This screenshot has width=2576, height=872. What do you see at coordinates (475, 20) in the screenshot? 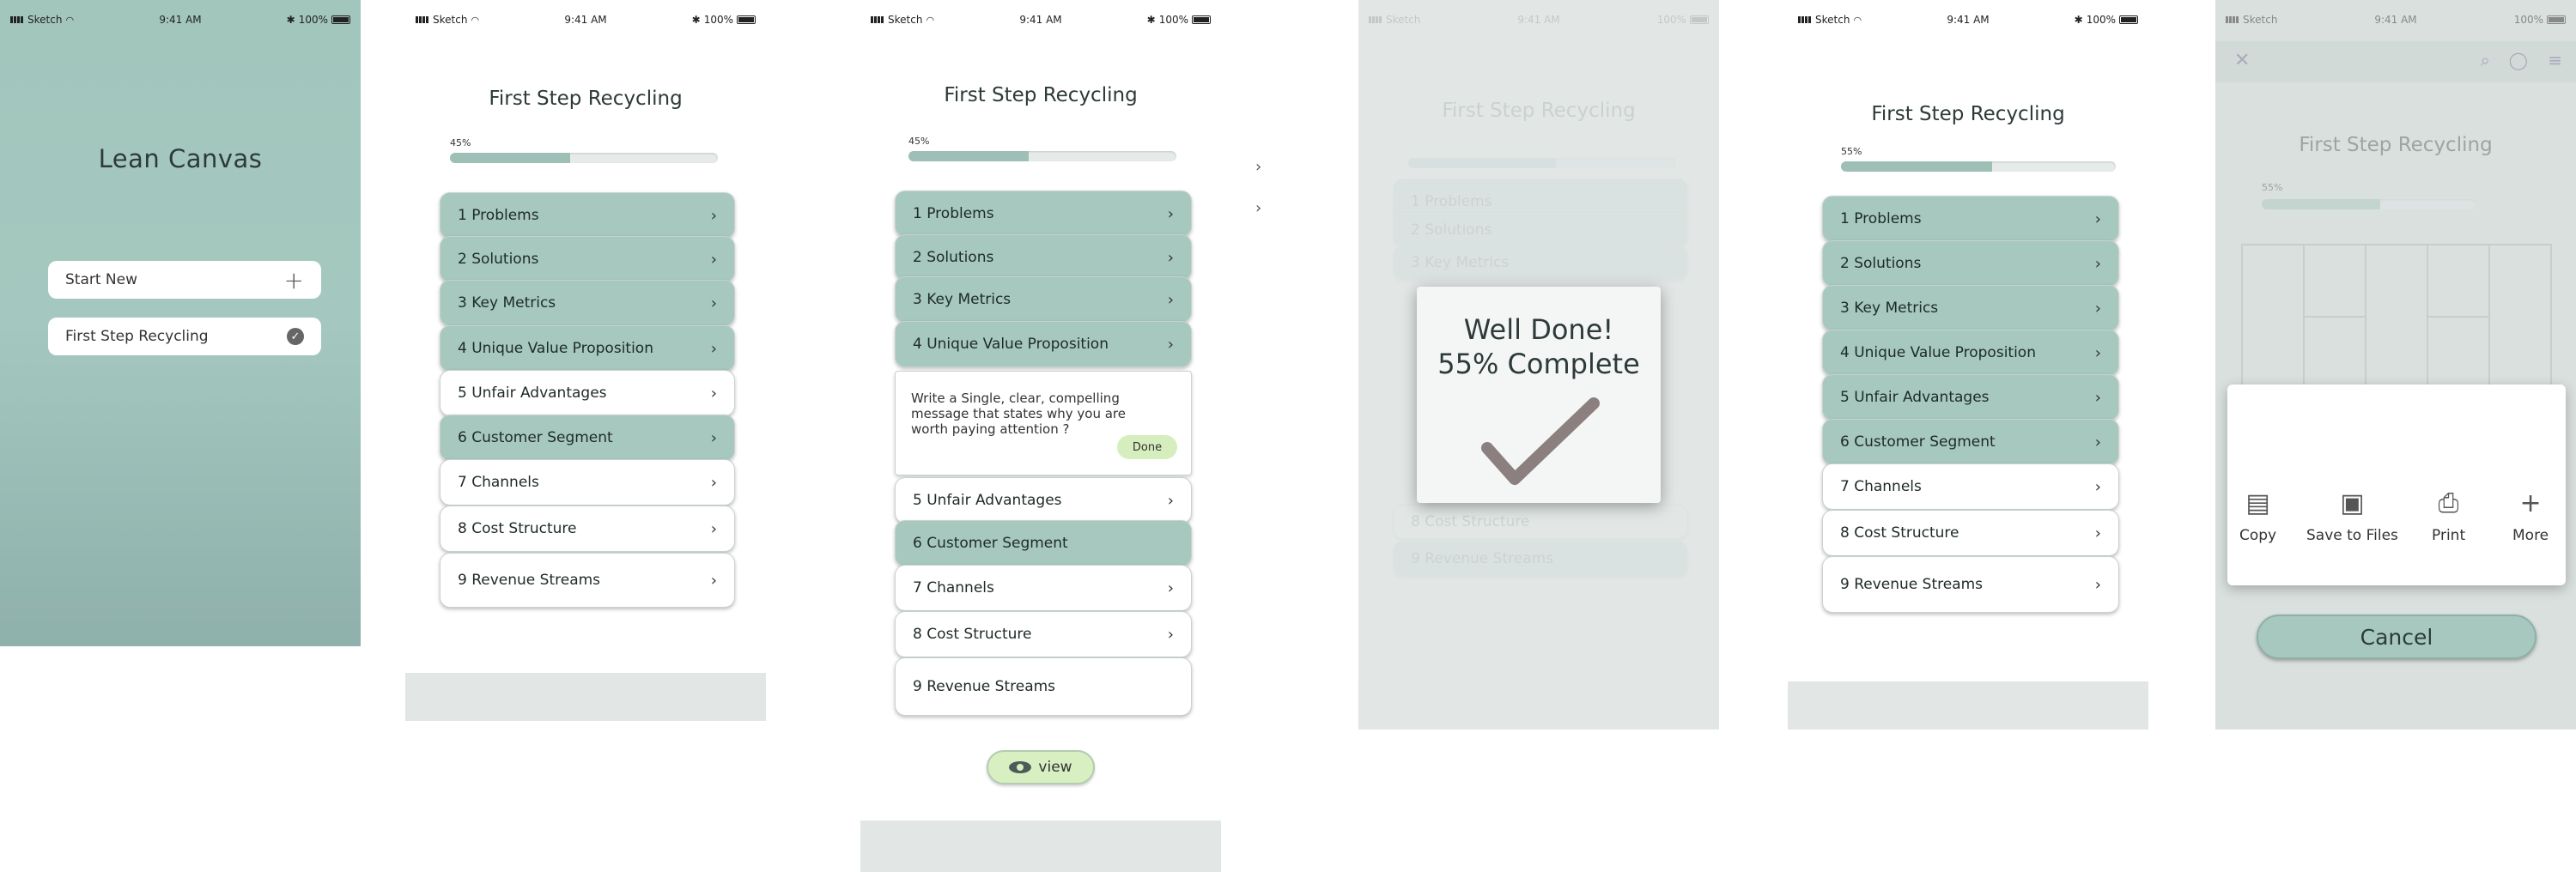
I see `wifi-icon: ◠` at bounding box center [475, 20].